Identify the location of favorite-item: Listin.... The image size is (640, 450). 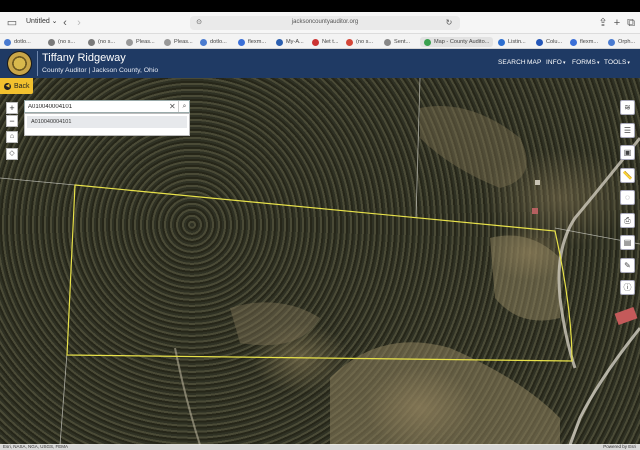
(512, 42).